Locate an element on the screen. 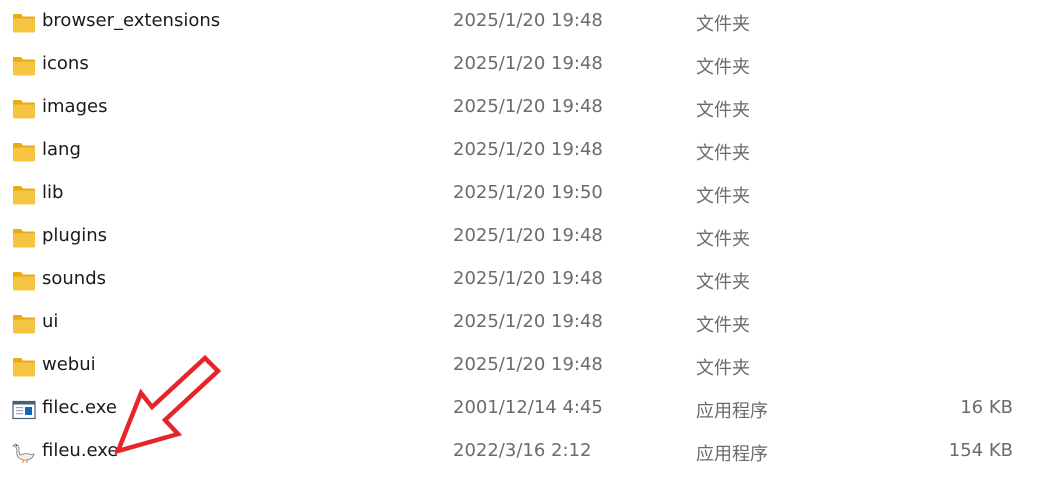 The width and height of the screenshot is (1040, 499). file-name: lang is located at coordinates (61, 149).